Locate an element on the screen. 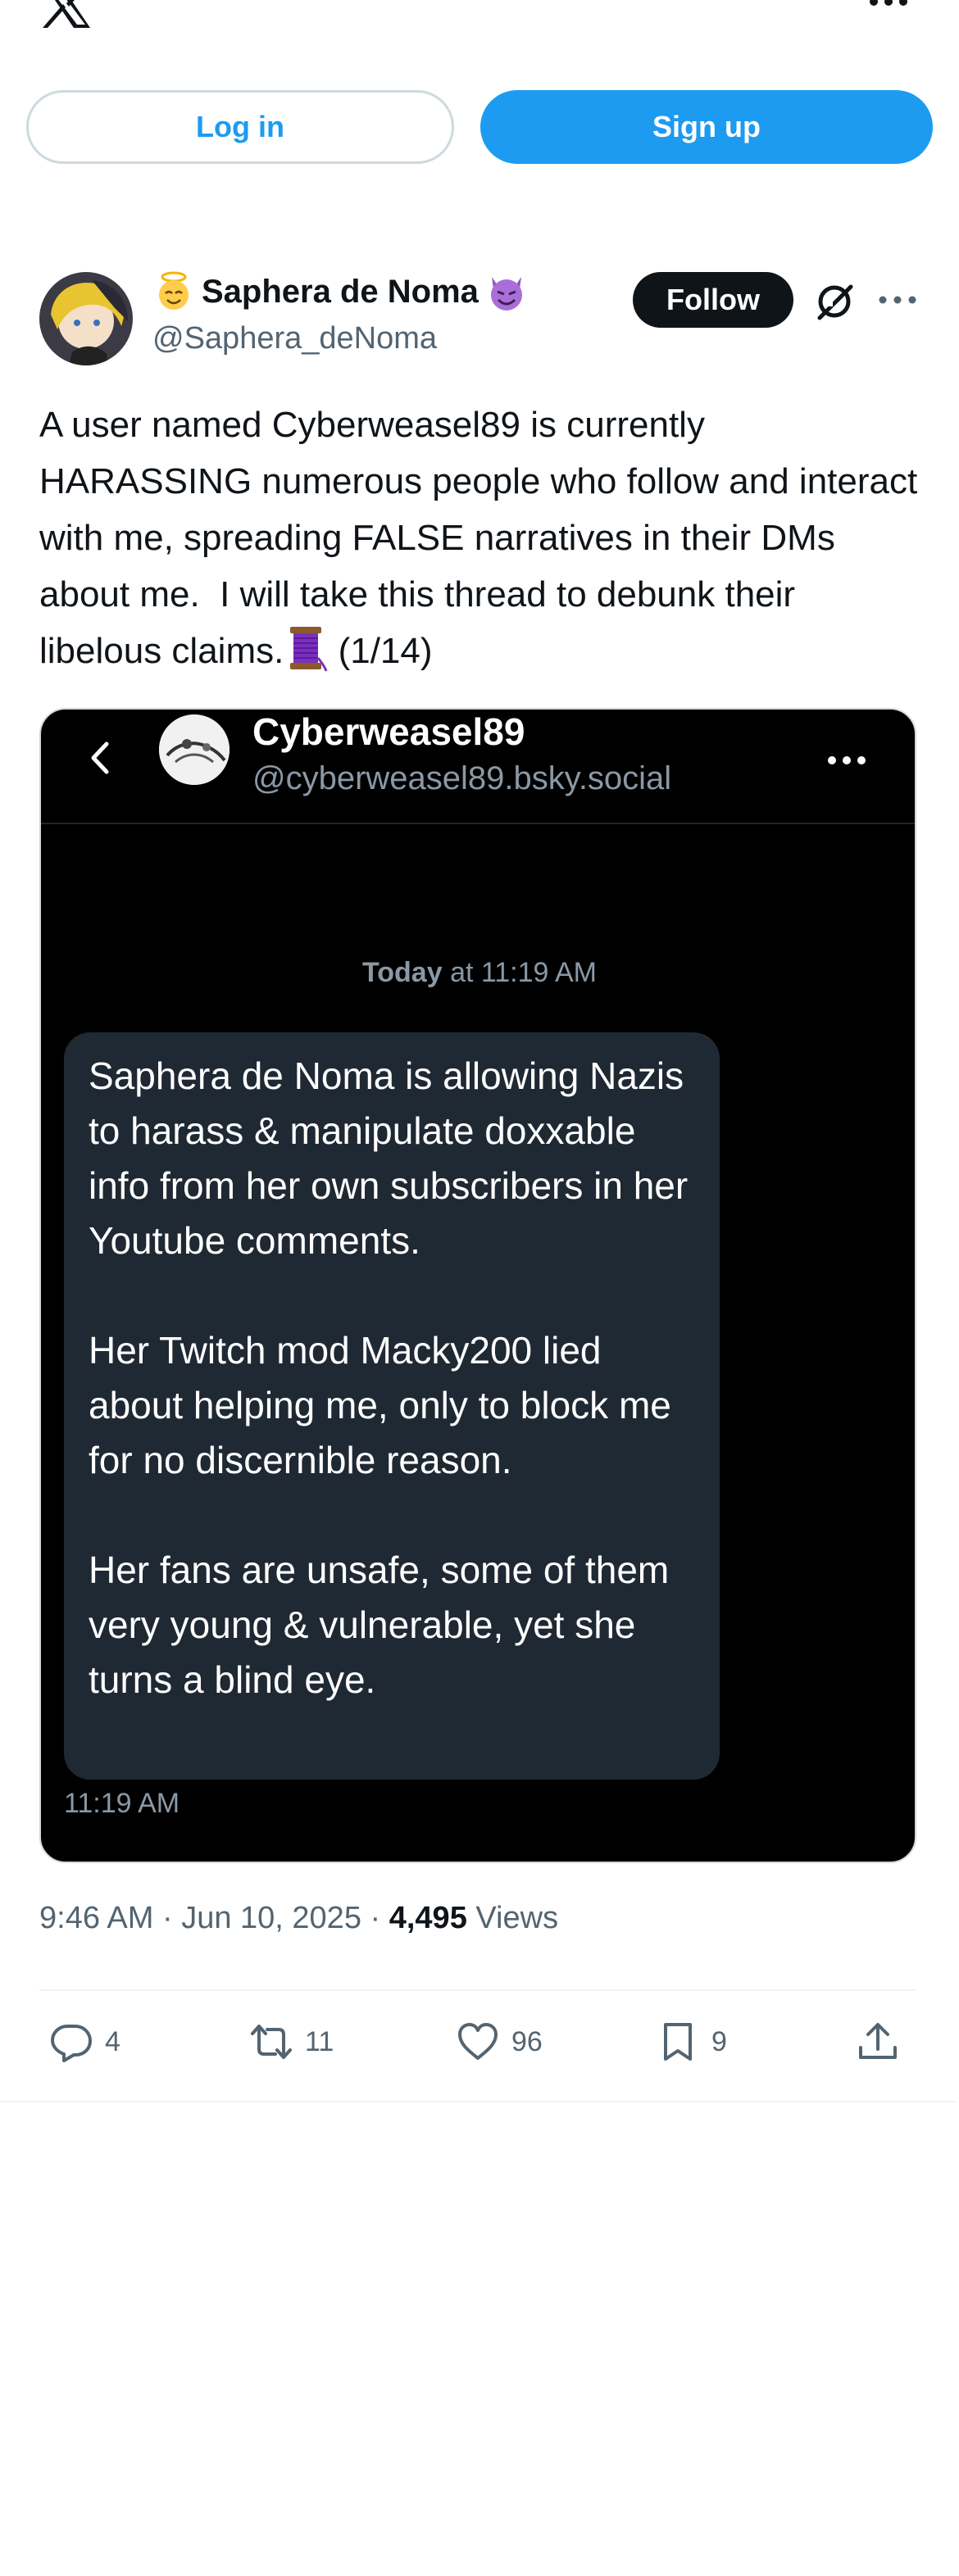 This screenshot has height=2576, width=959. like-icon is located at coordinates (478, 2041).